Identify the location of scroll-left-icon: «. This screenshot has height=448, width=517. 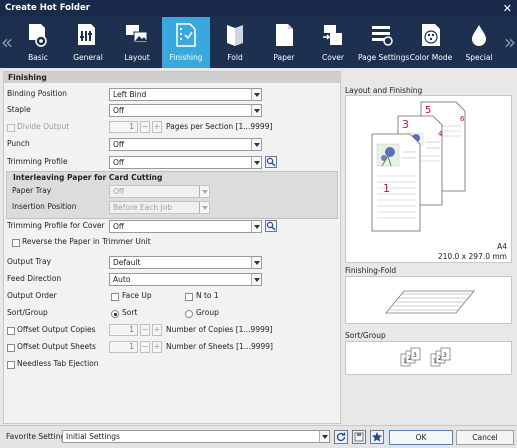
(7, 42).